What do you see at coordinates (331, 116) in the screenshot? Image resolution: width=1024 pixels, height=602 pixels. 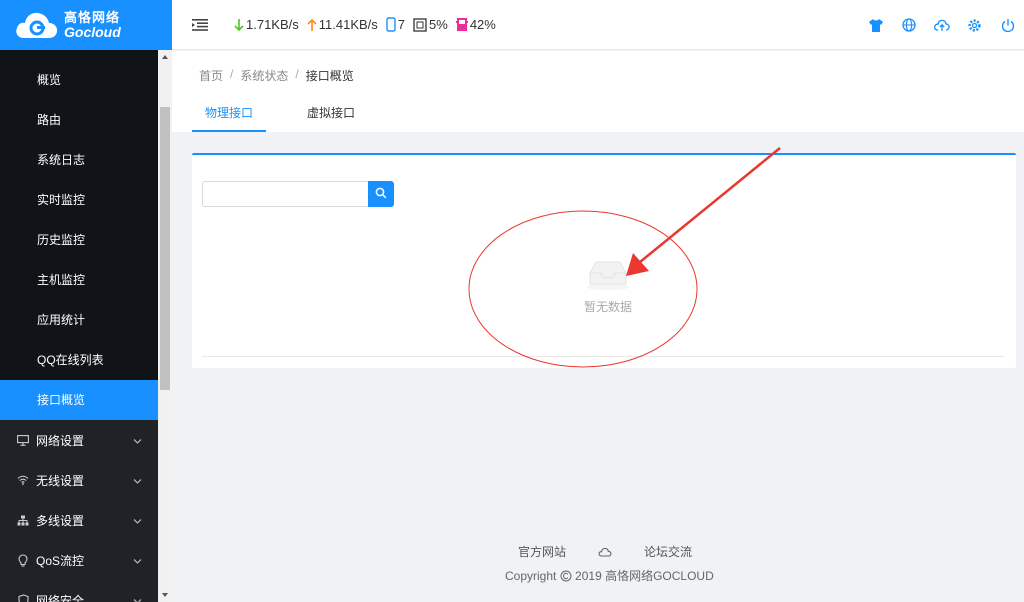 I see `tab-virtual-interface: 虚拟接口` at bounding box center [331, 116].